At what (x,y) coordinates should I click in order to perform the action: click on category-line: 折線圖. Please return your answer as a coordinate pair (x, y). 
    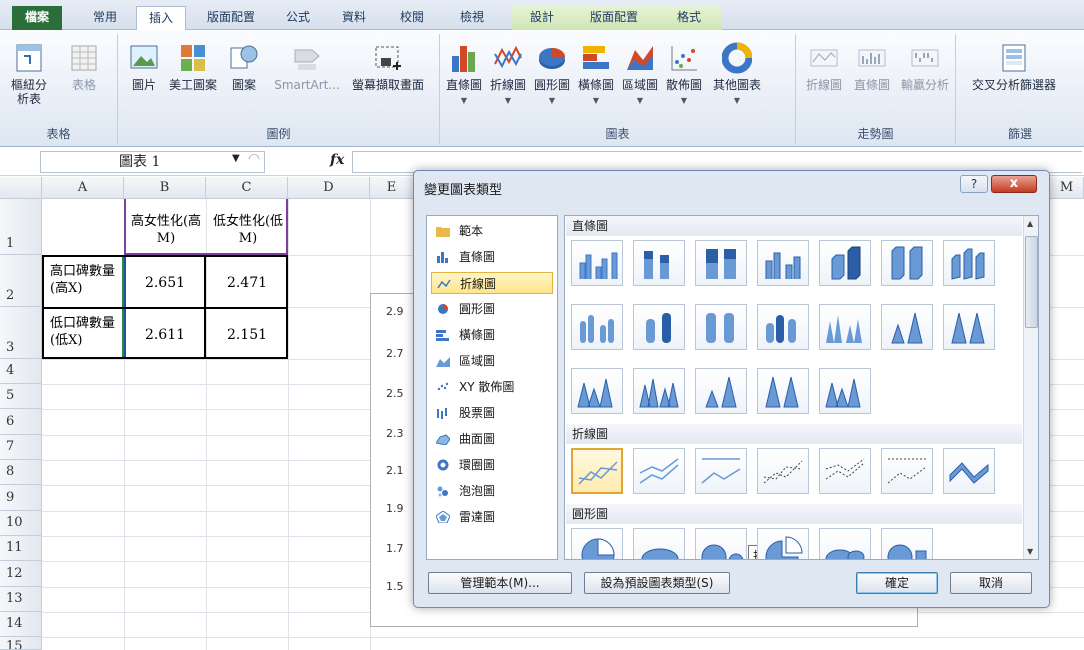
    Looking at the image, I should click on (492, 283).